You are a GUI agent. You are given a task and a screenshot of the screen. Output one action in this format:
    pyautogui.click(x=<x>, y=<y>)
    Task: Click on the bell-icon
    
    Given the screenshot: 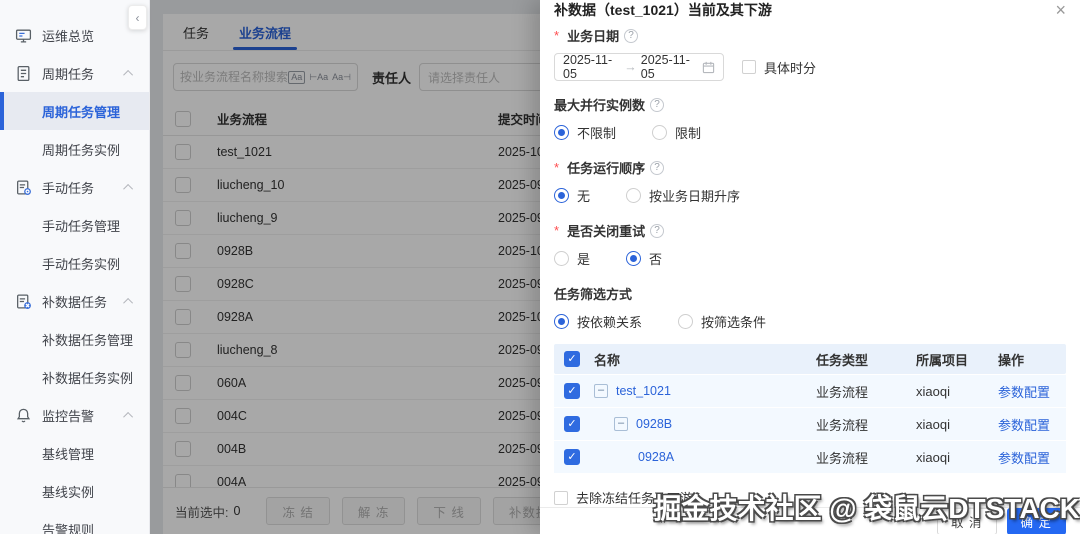 What is the action you would take?
    pyautogui.click(x=23, y=415)
    